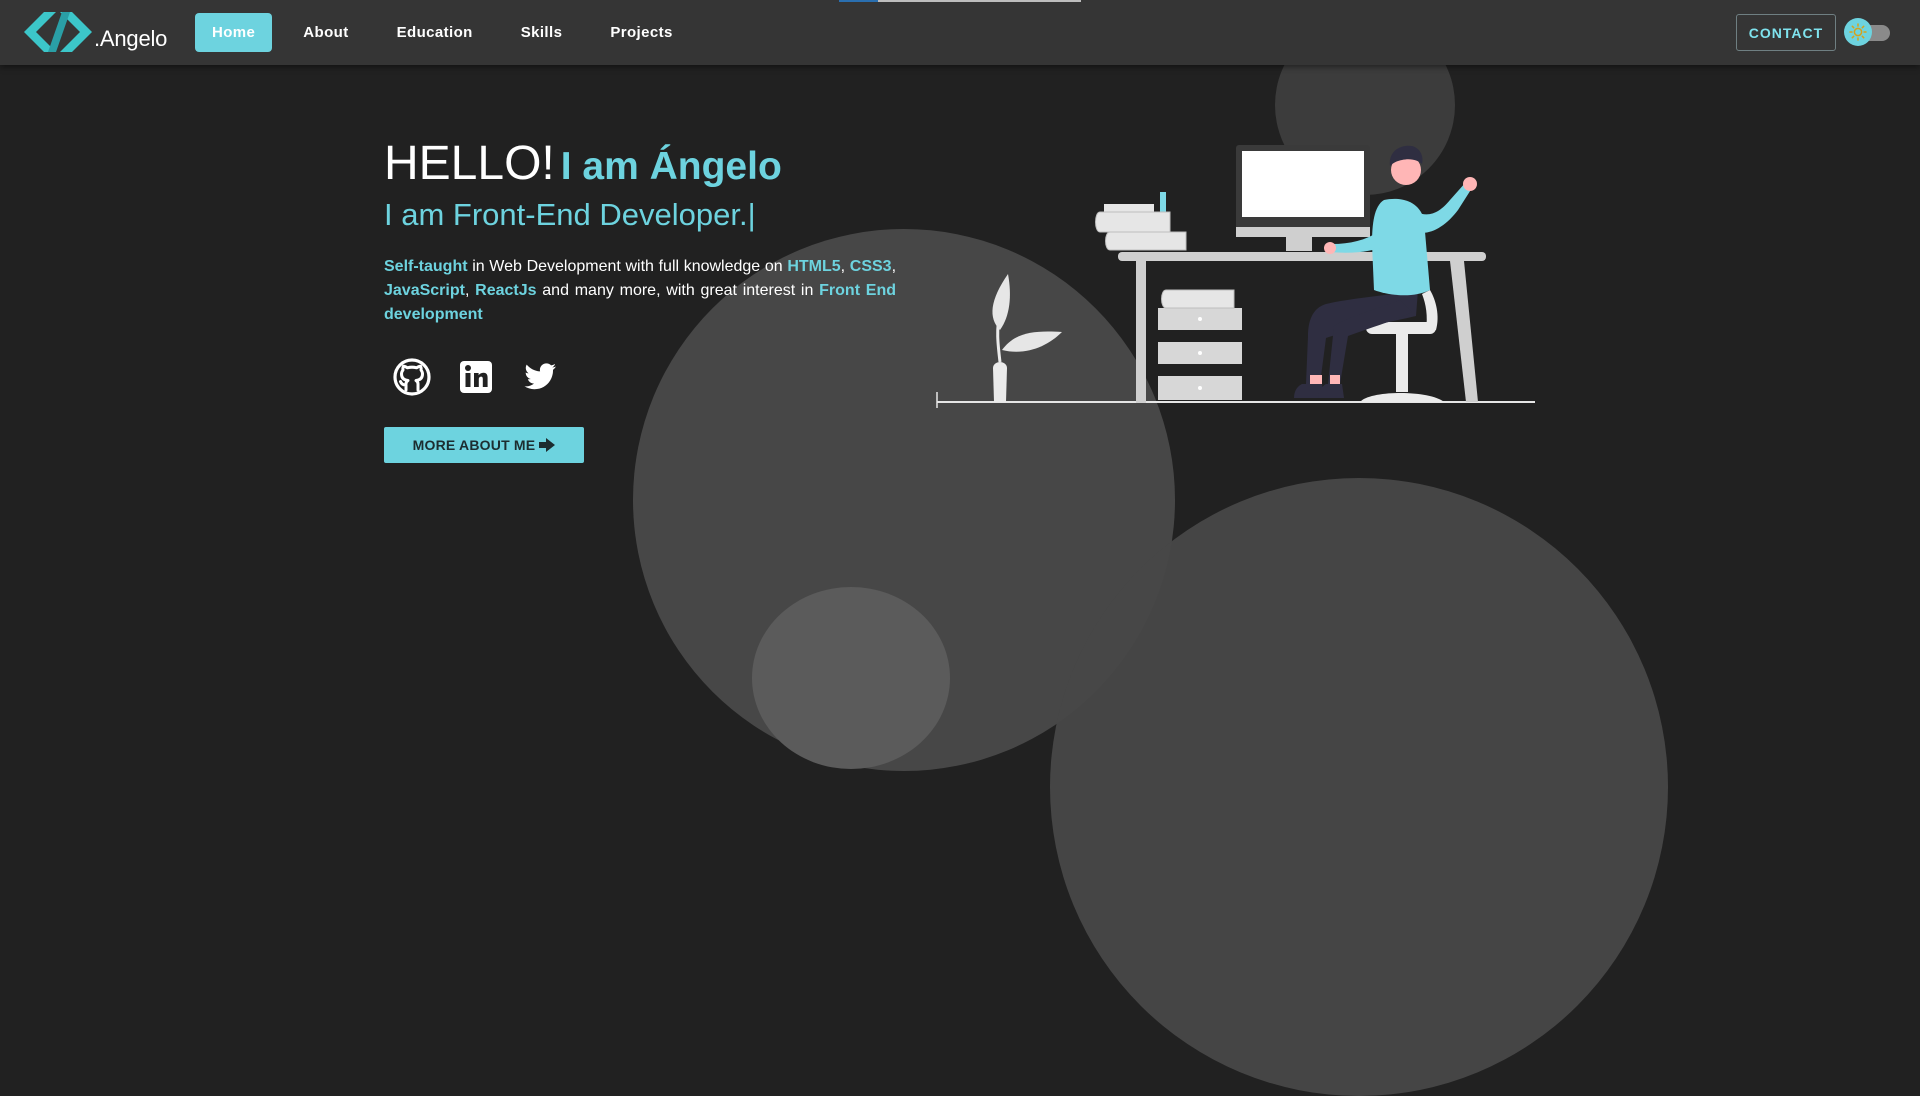 The image size is (1920, 1096). I want to click on toggle-knob, so click(1858, 32).